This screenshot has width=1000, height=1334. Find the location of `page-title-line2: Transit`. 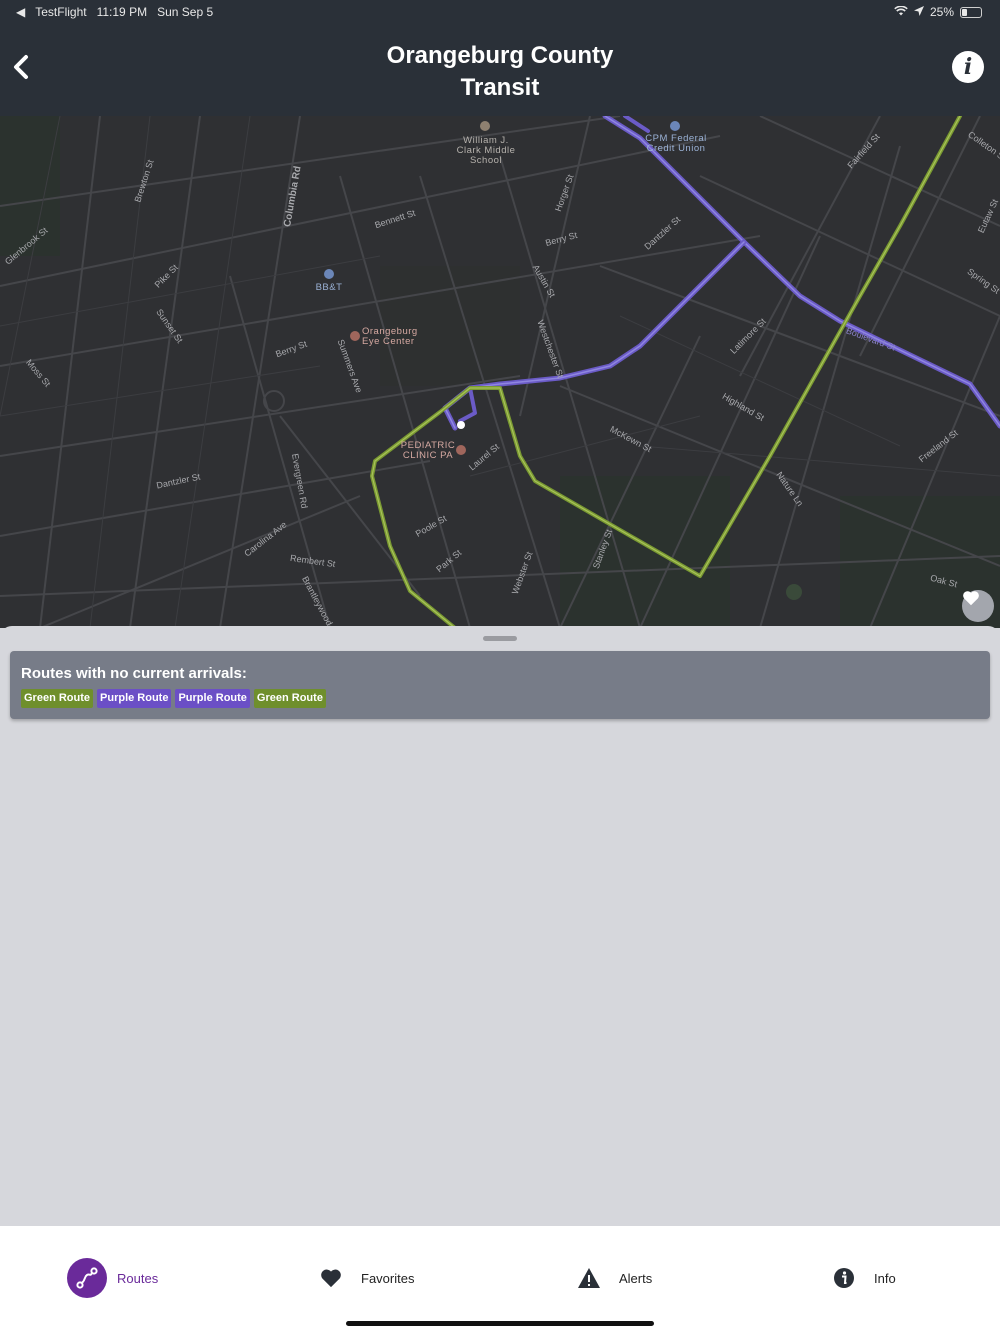

page-title-line2: Transit is located at coordinates (500, 87).